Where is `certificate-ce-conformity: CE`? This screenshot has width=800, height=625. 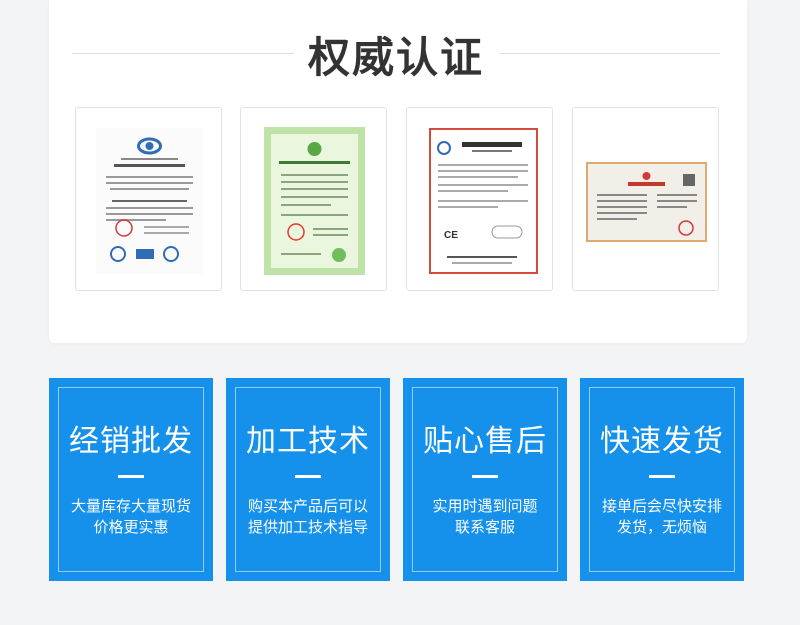
certificate-ce-conformity: CE is located at coordinates (479, 199).